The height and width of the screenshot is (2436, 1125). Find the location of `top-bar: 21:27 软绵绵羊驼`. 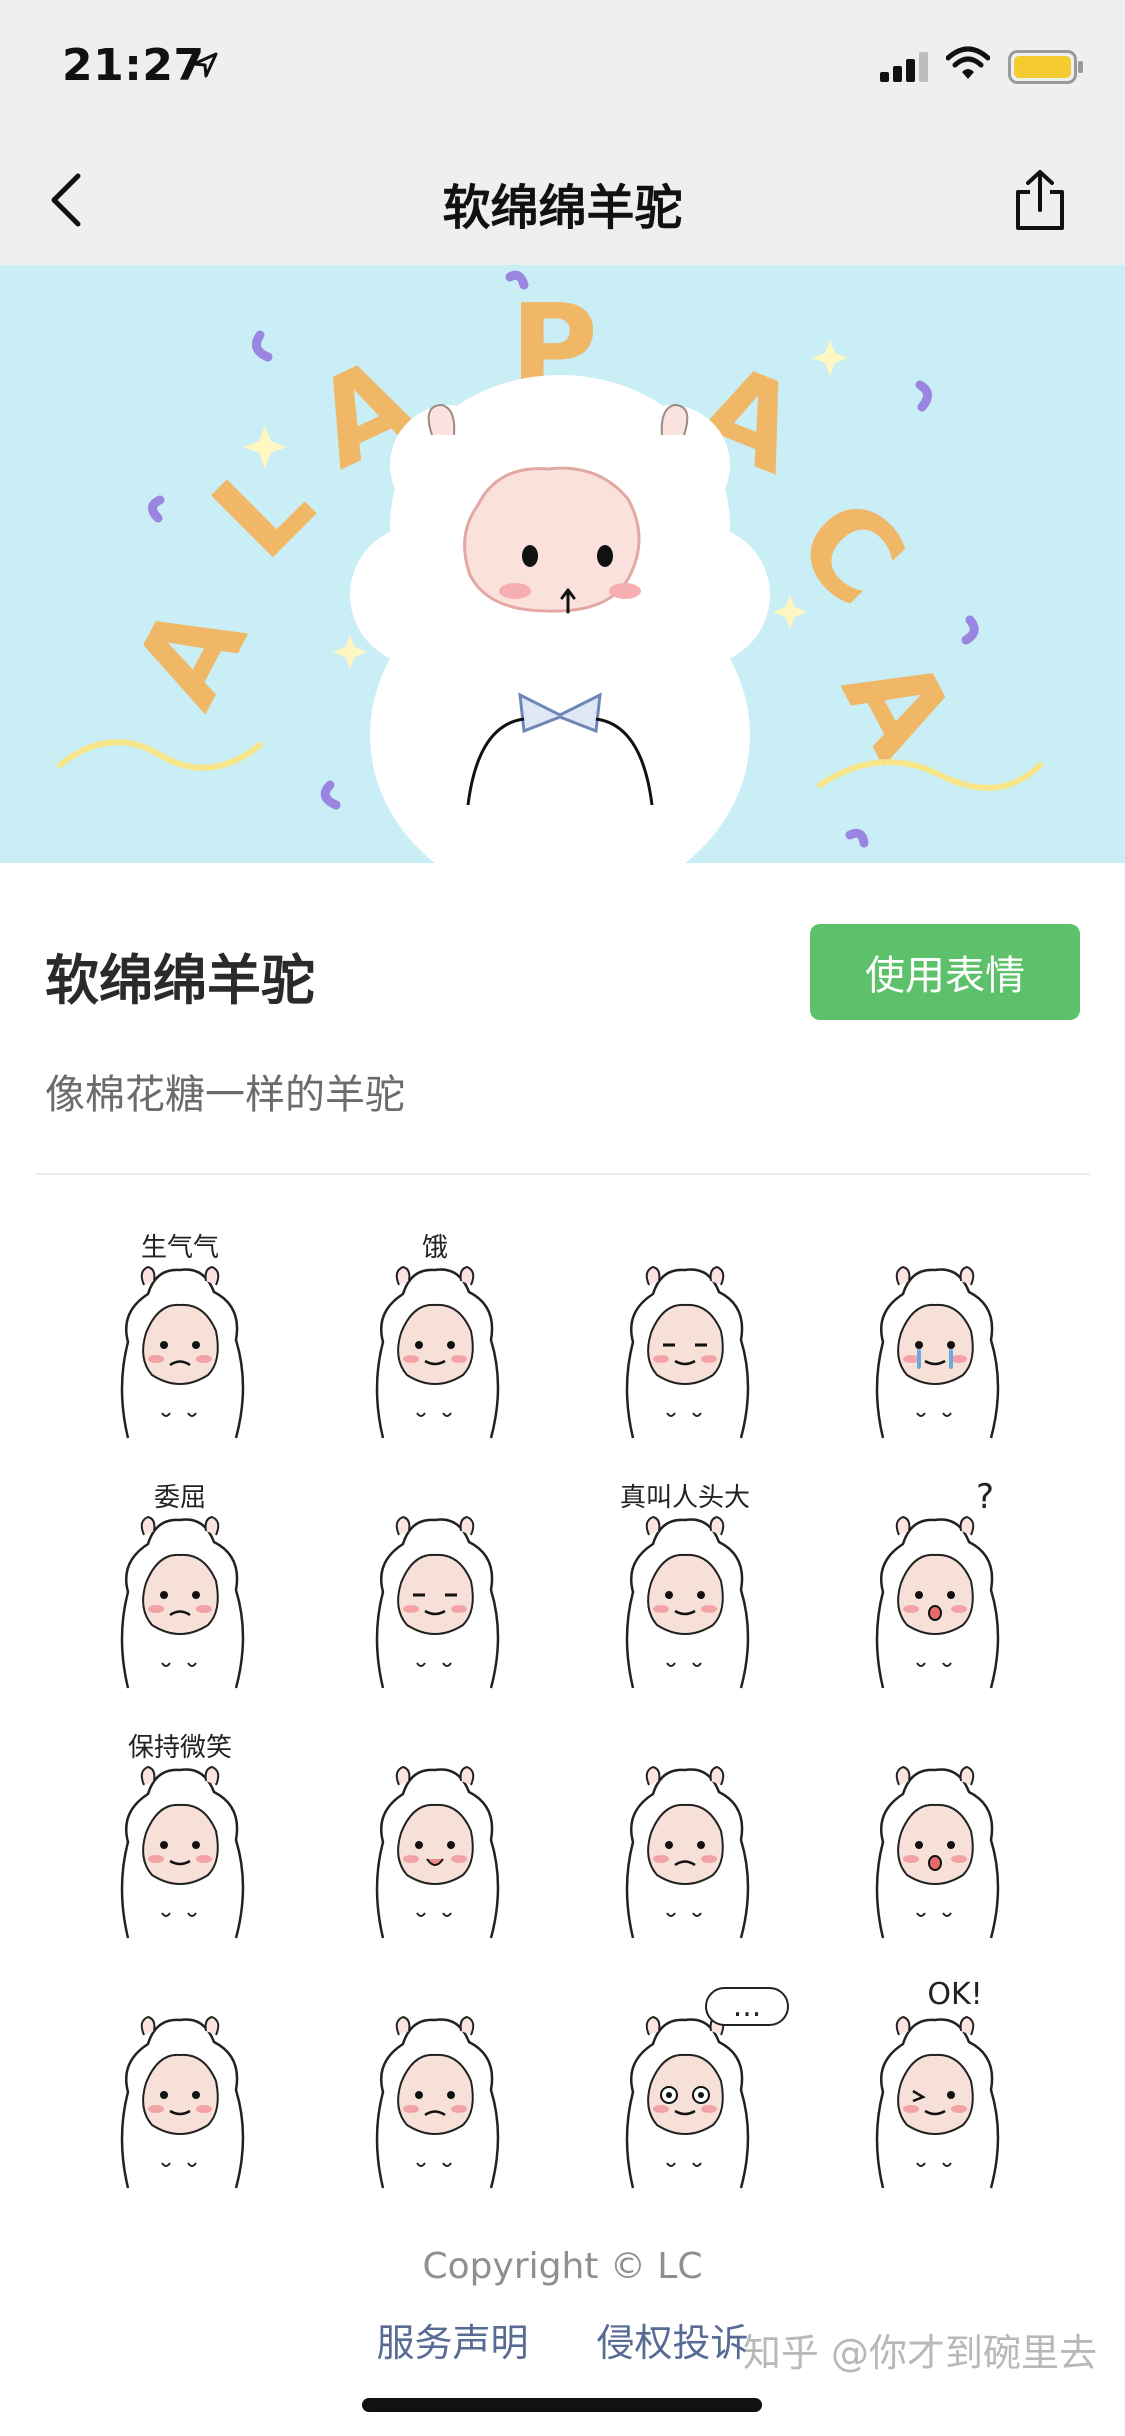

top-bar: 21:27 软绵绵羊驼 is located at coordinates (562, 132).